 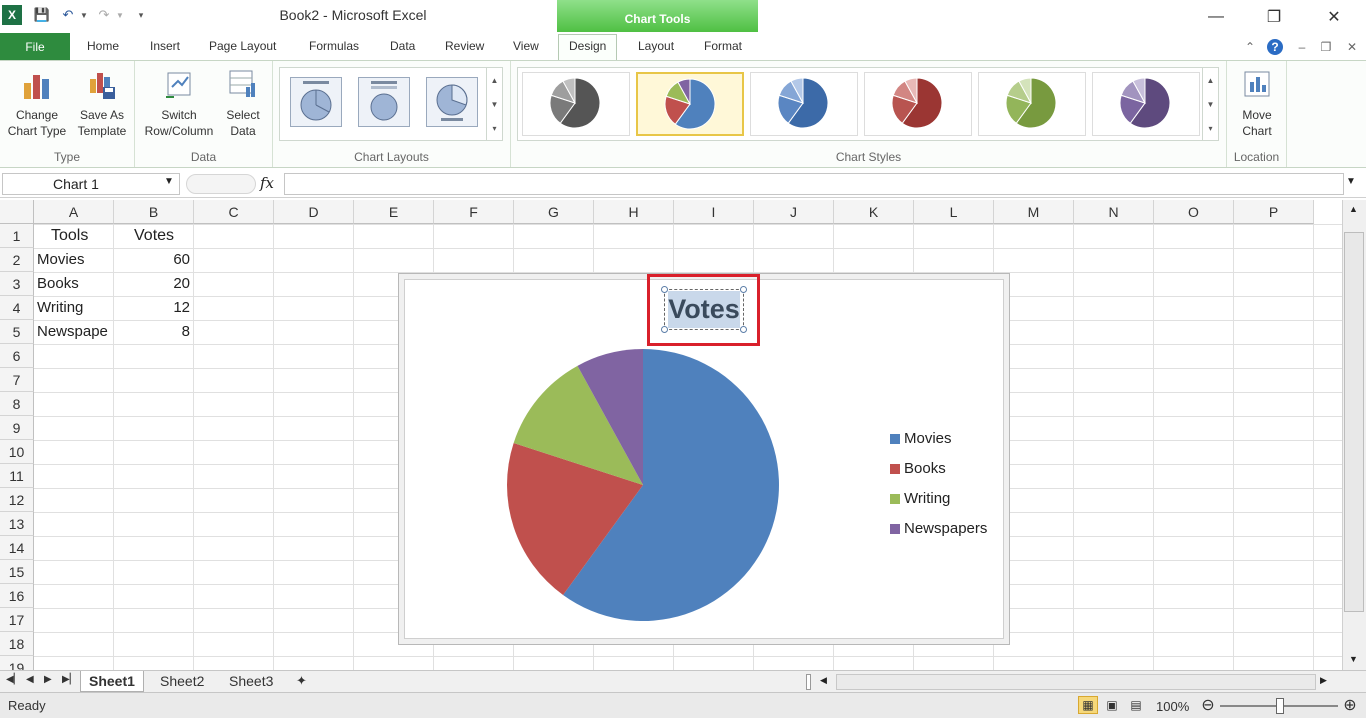 I want to click on row-header-12: 12, so click(x=17, y=500).